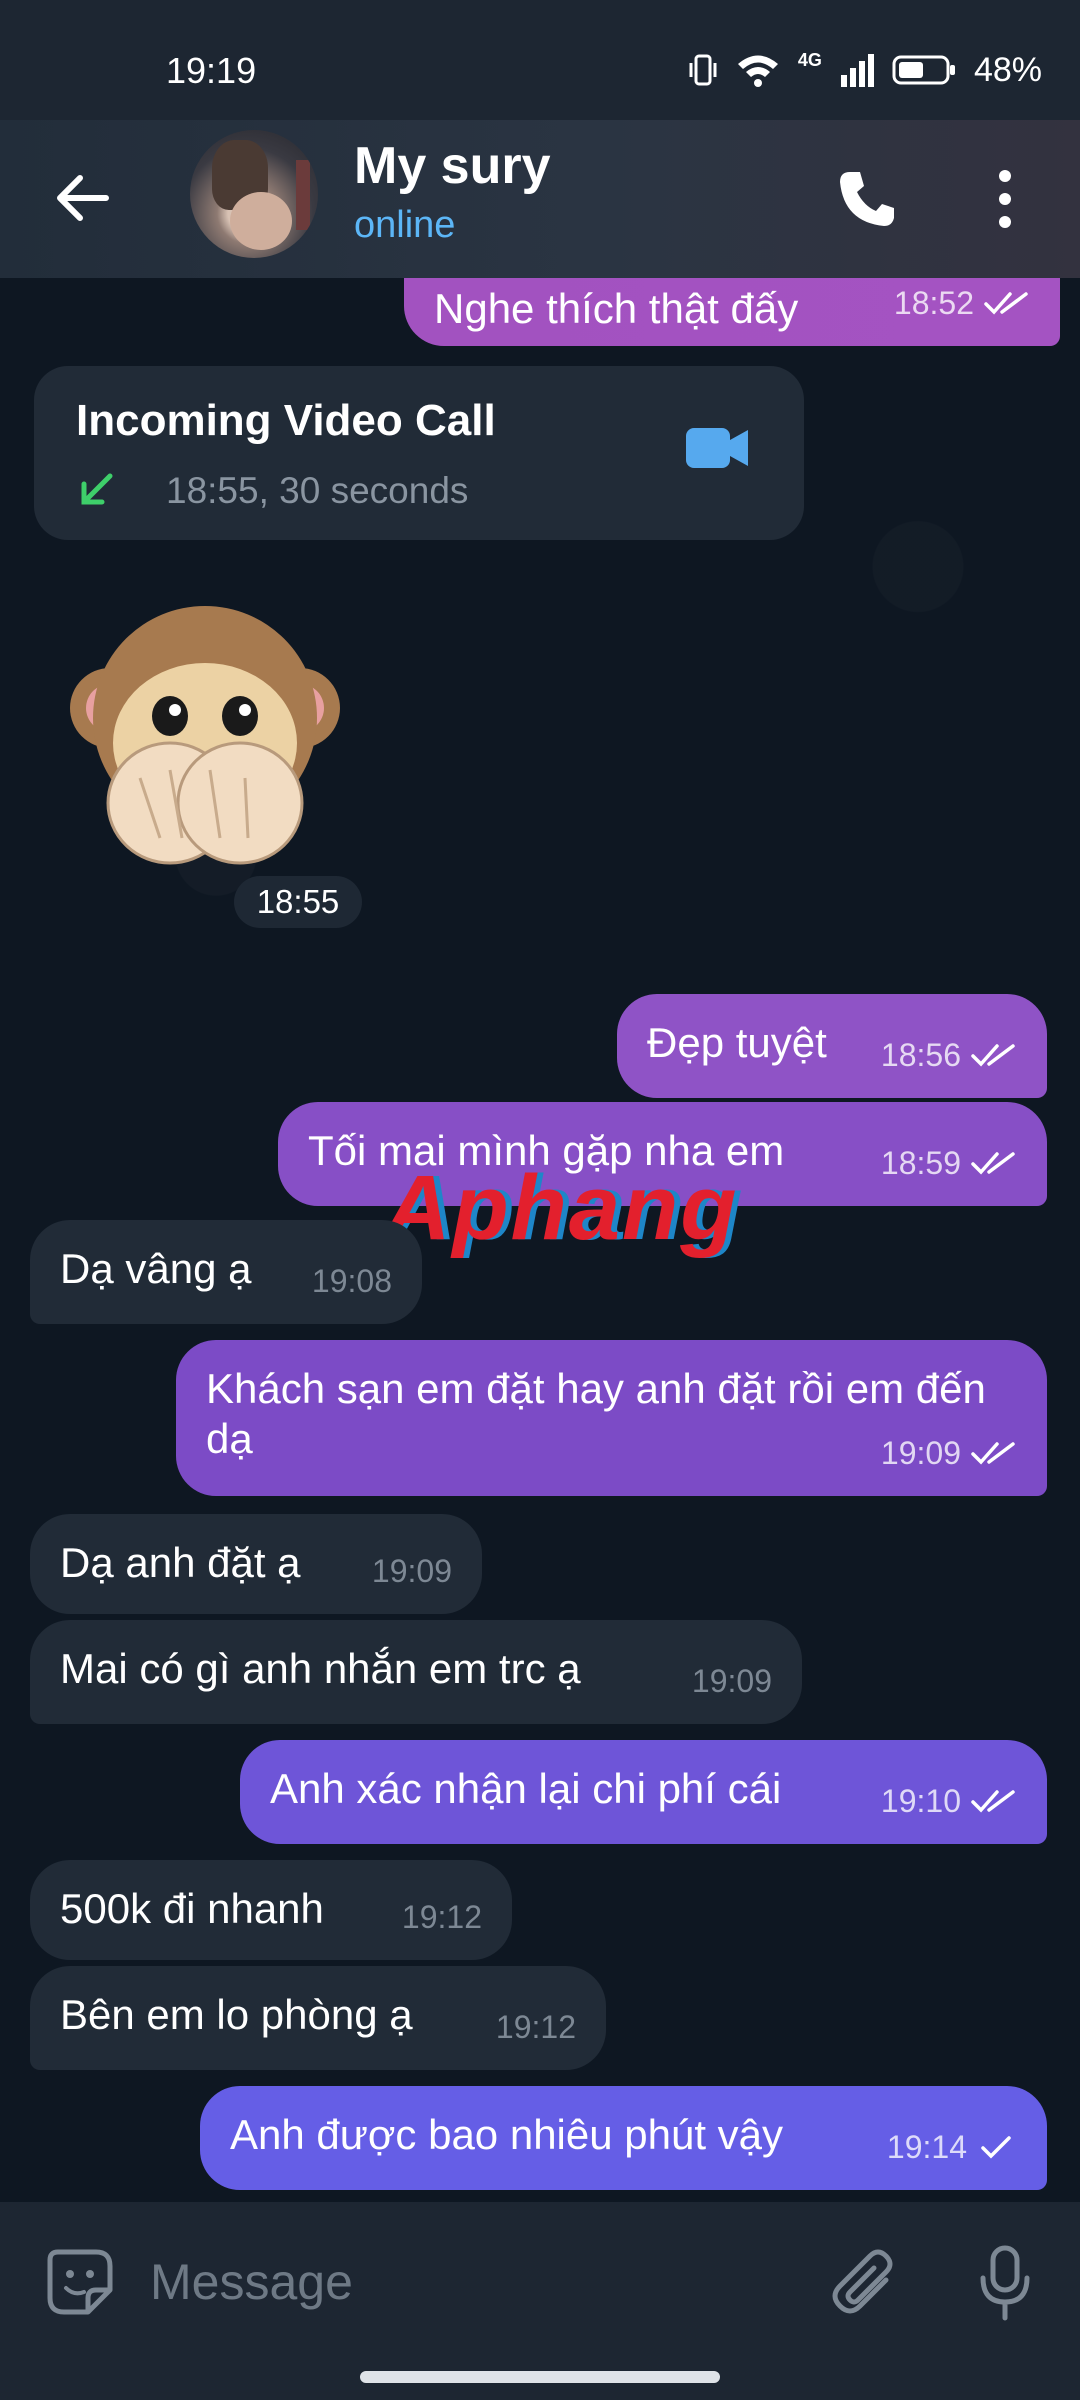 This screenshot has width=1080, height=2400. I want to click on back-arrow-icon, so click(83, 198).